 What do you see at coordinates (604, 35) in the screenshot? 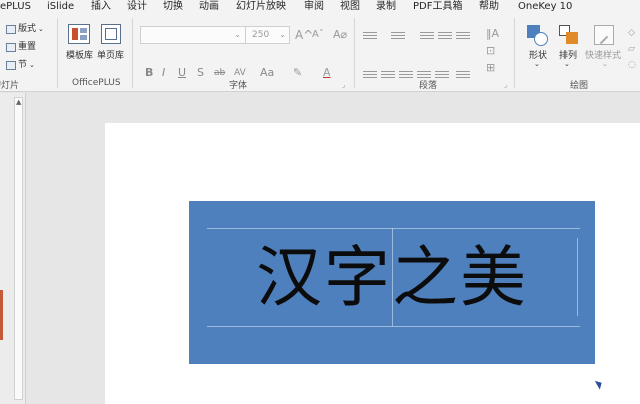
I see `quick-styles-icon` at bounding box center [604, 35].